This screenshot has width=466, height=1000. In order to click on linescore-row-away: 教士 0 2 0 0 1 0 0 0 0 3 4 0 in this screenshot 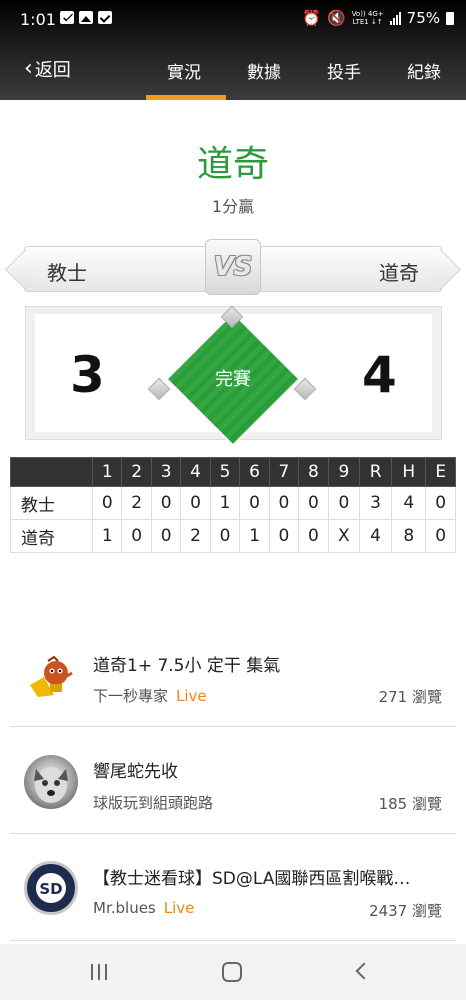, I will do `click(233, 503)`.